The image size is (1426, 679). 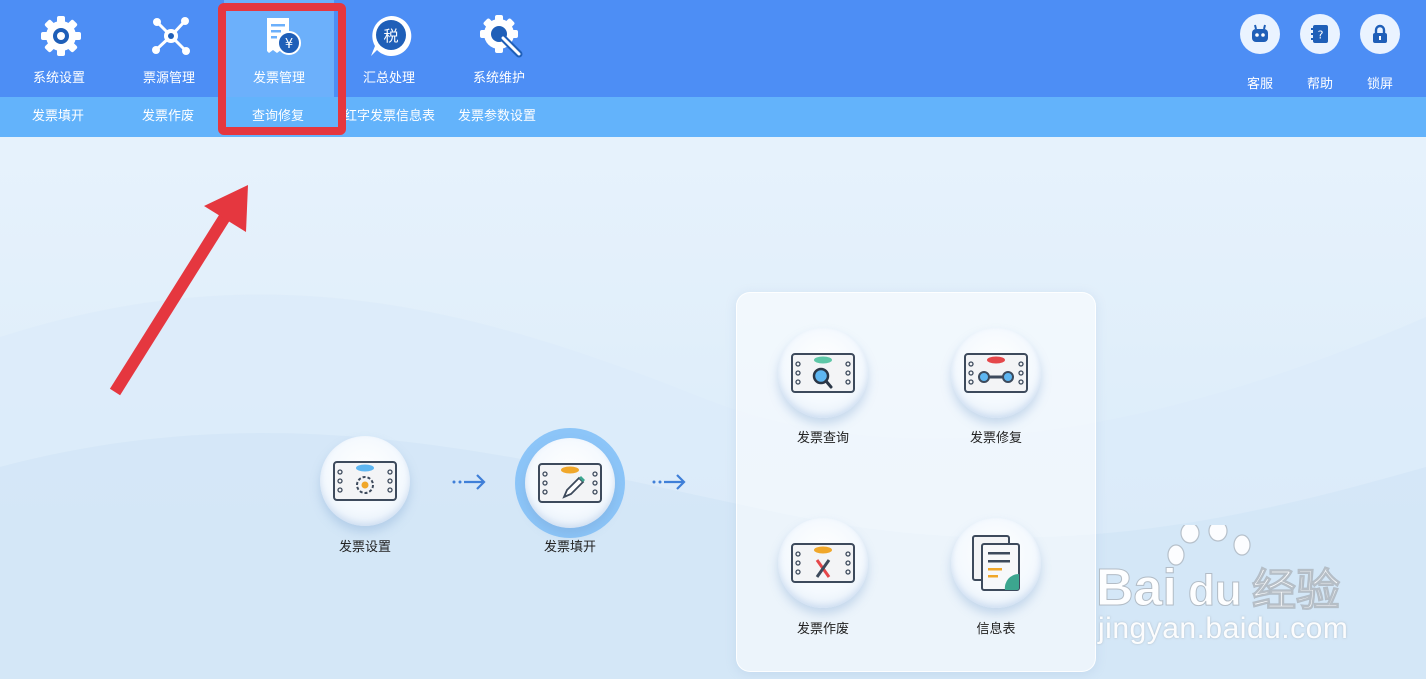 I want to click on invoice-settings-node: 发票设置, so click(x=365, y=498).